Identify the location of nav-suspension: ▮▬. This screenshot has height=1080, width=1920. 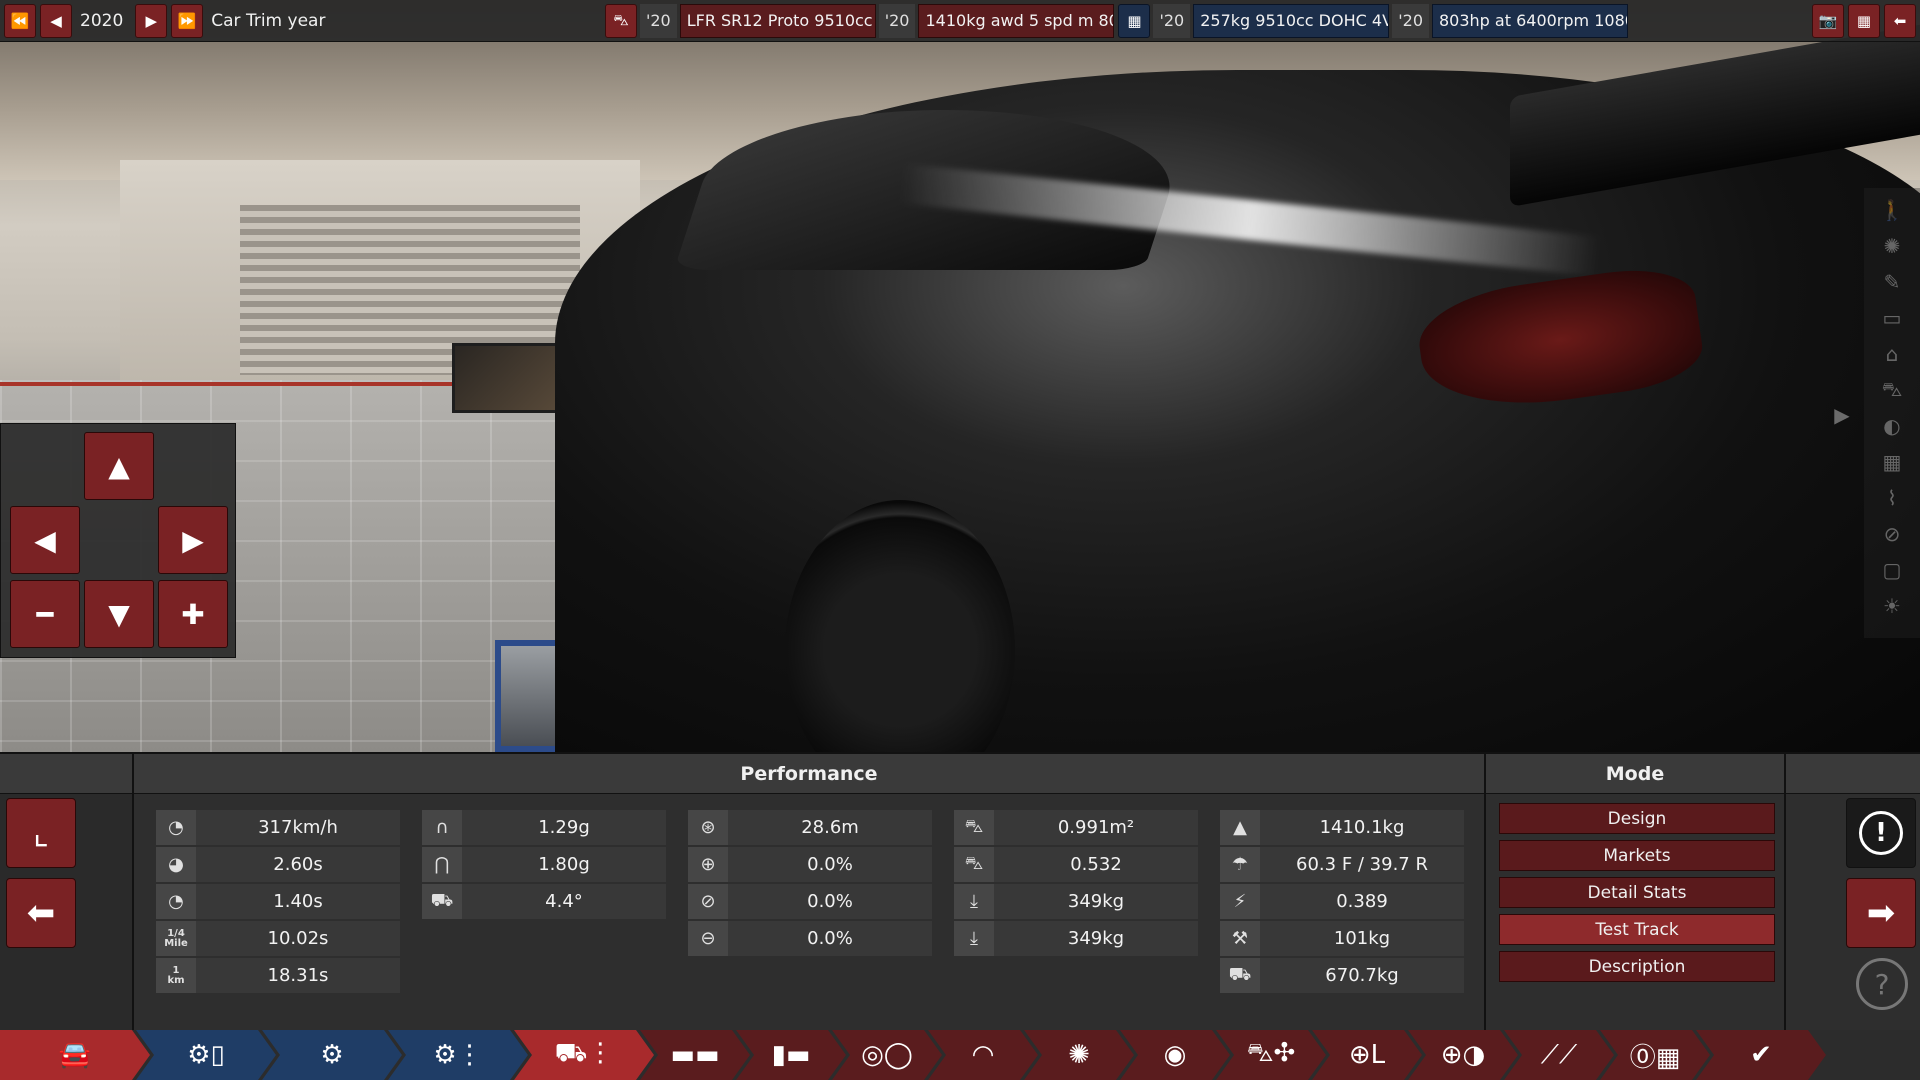
(791, 1055).